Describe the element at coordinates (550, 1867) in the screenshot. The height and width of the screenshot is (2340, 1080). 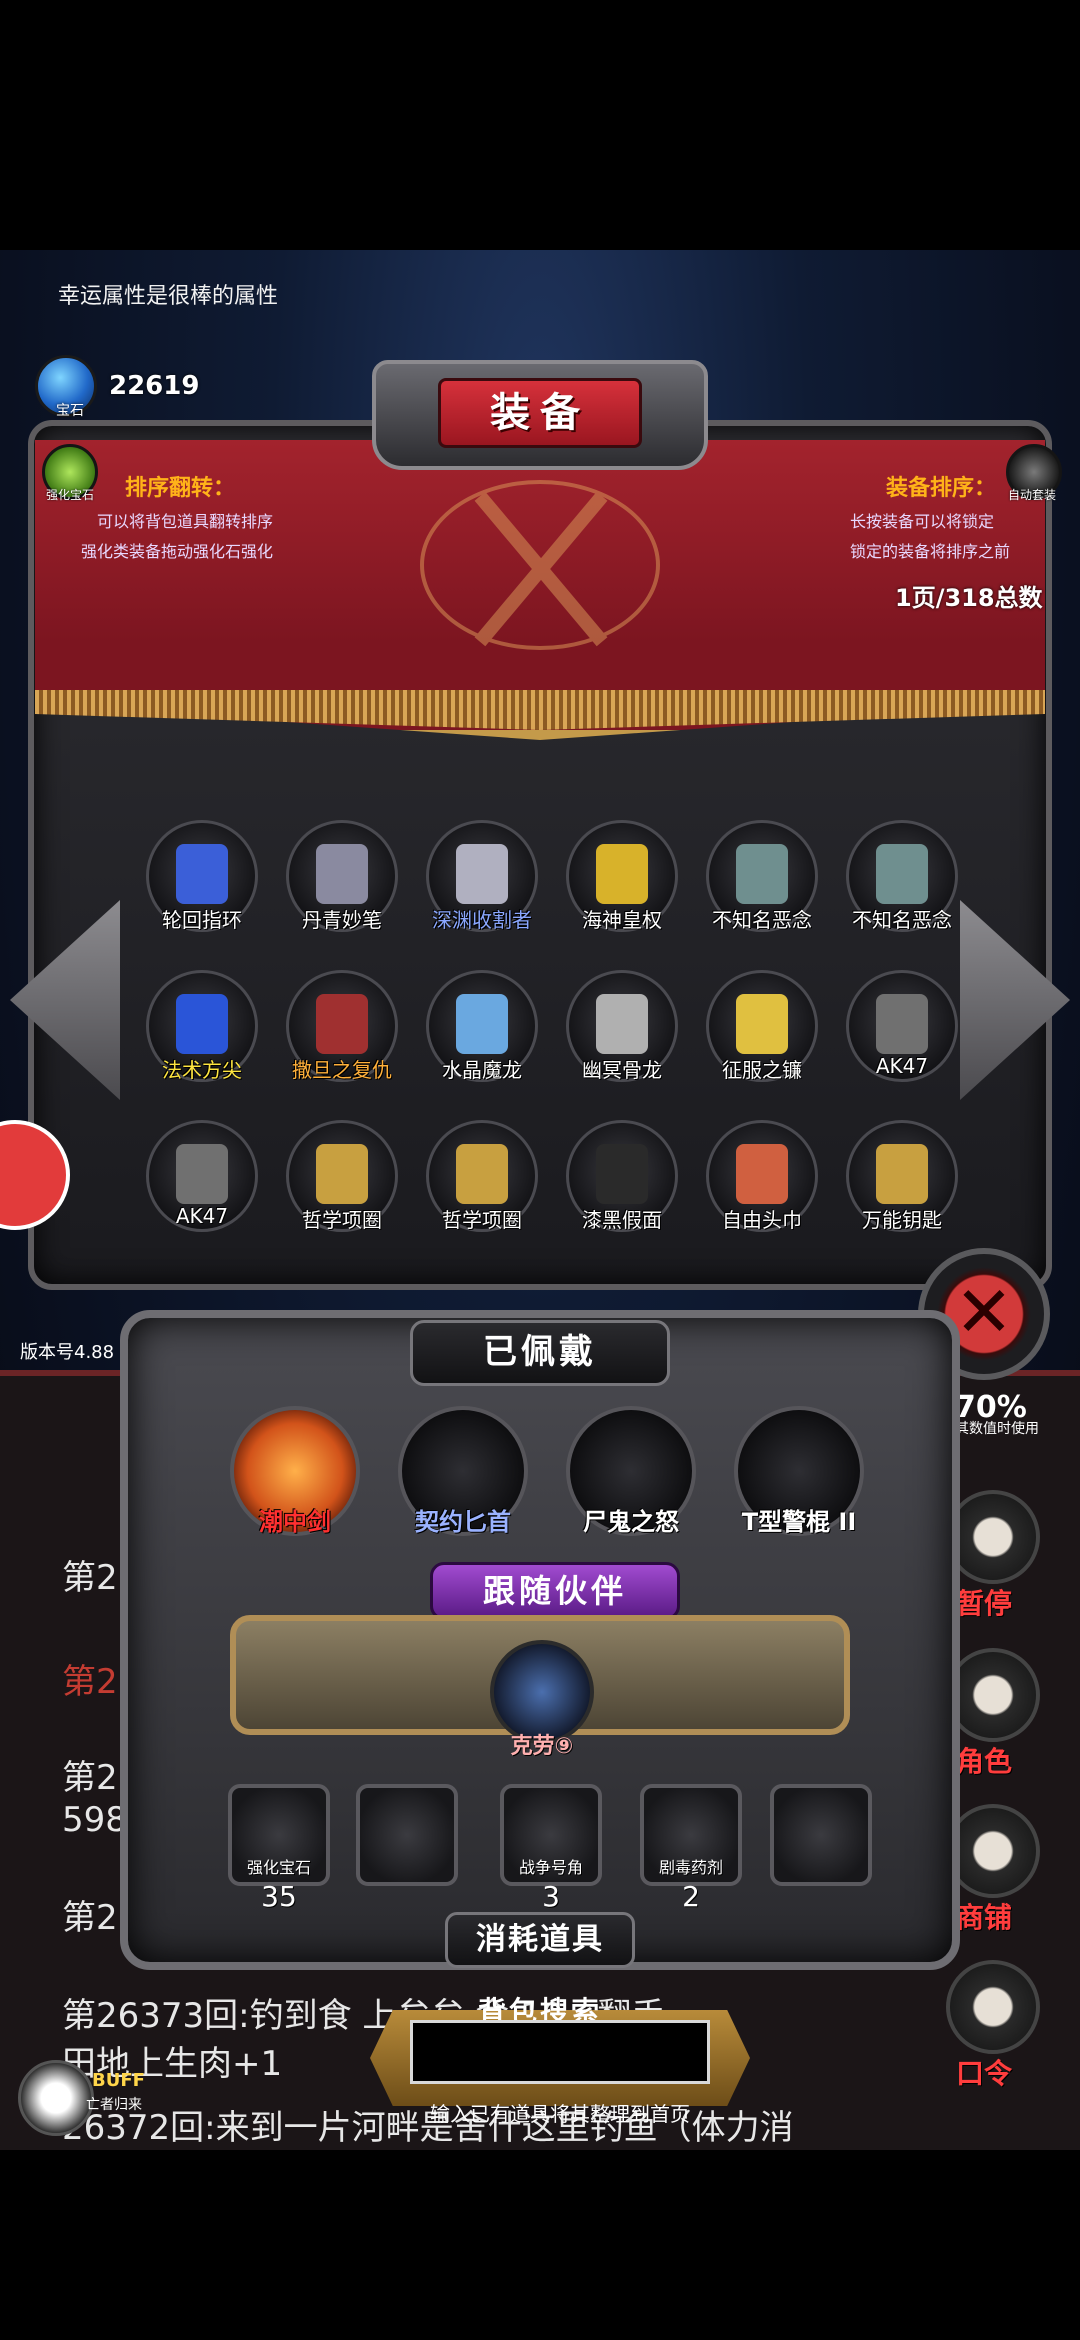
I see `consumable-label: 战争号角` at that location.